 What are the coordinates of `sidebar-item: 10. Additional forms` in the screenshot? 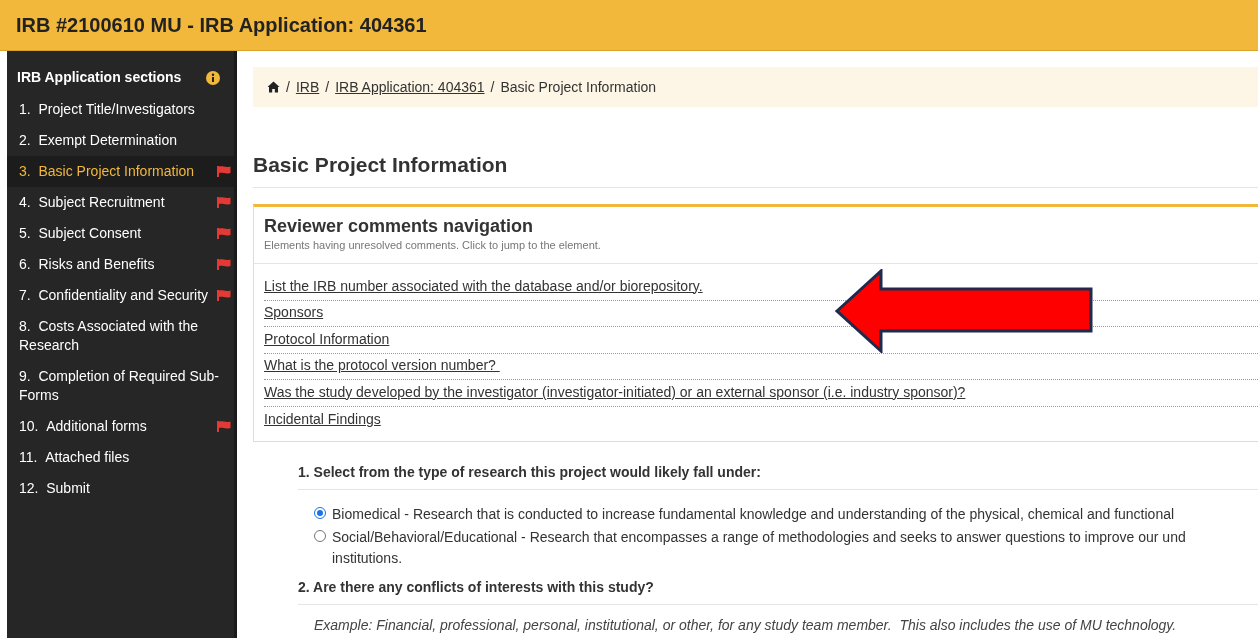 It's located at (120, 426).